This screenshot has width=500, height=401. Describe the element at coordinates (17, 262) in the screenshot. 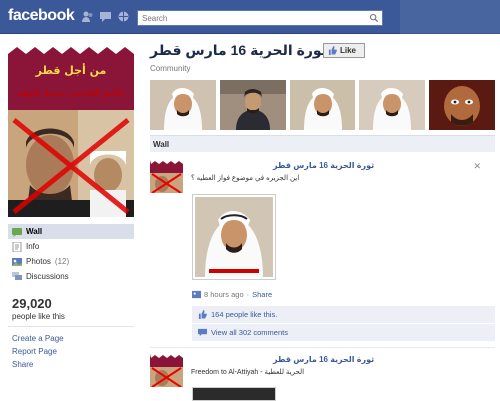

I see `photos-icon` at that location.